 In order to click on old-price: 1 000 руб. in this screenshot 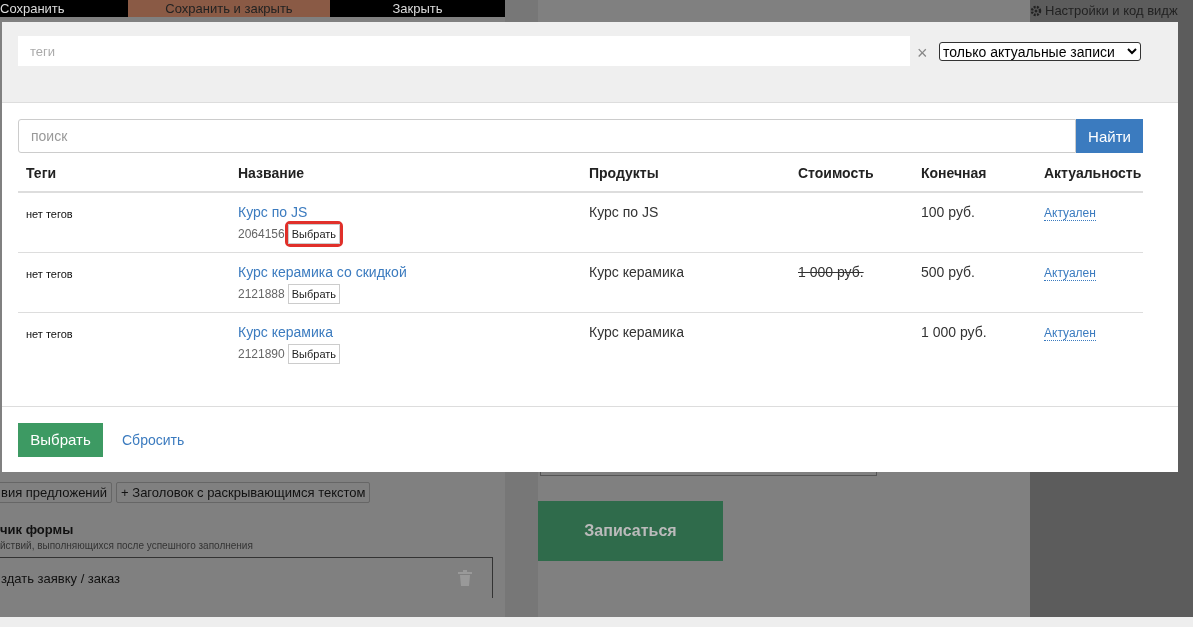, I will do `click(831, 272)`.